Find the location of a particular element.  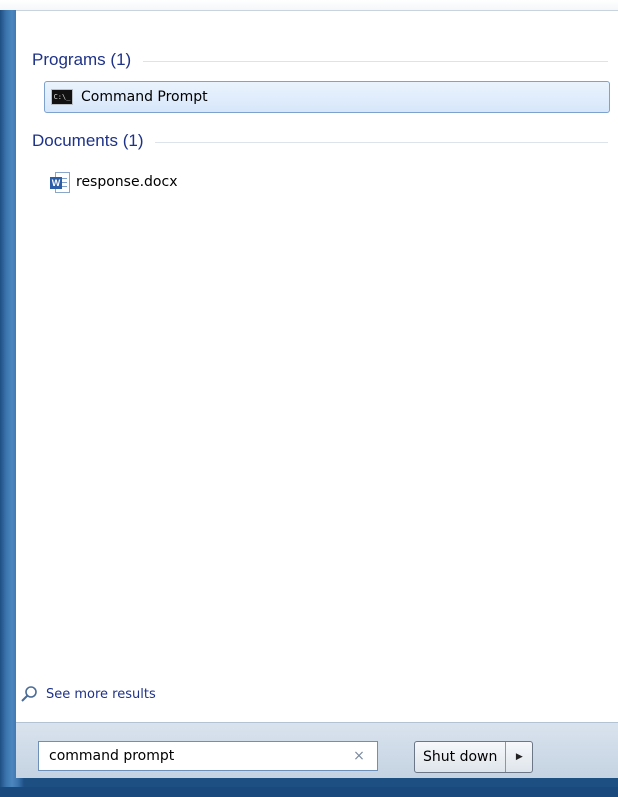

programs-group-title: Programs (1) is located at coordinates (82, 59).